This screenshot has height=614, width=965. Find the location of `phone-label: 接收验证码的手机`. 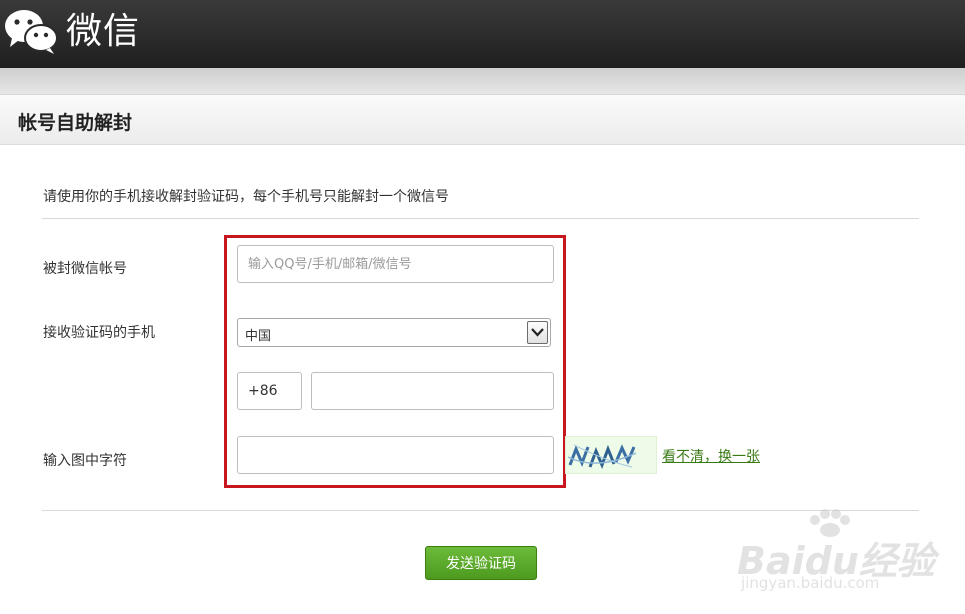

phone-label: 接收验证码的手机 is located at coordinates (99, 333).